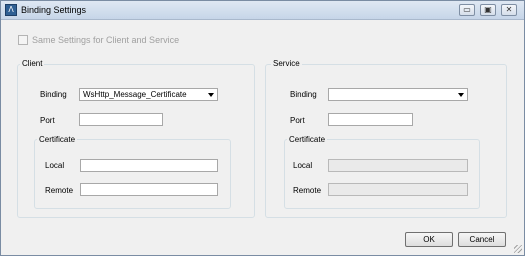 Image resolution: width=525 pixels, height=256 pixels. I want to click on client-binding-label: Binding, so click(53, 94).